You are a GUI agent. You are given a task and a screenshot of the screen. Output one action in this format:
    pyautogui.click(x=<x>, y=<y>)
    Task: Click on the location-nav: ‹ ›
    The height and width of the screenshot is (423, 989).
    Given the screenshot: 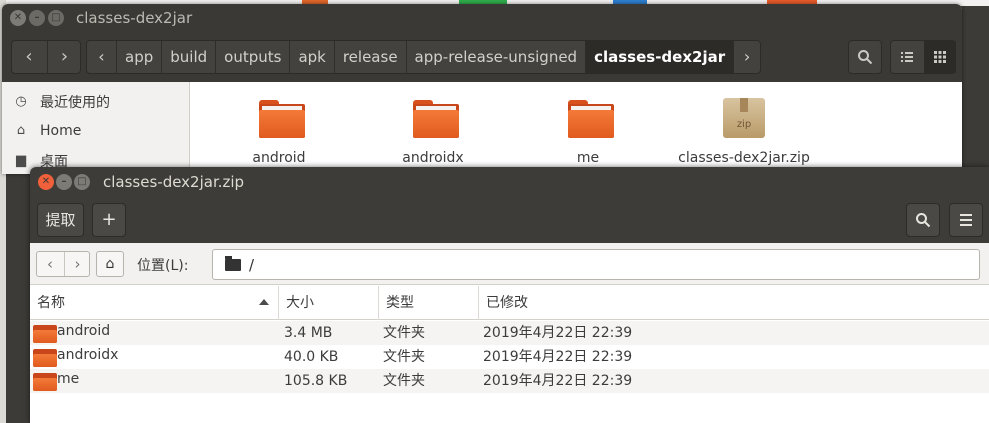 What is the action you would take?
    pyautogui.click(x=63, y=264)
    